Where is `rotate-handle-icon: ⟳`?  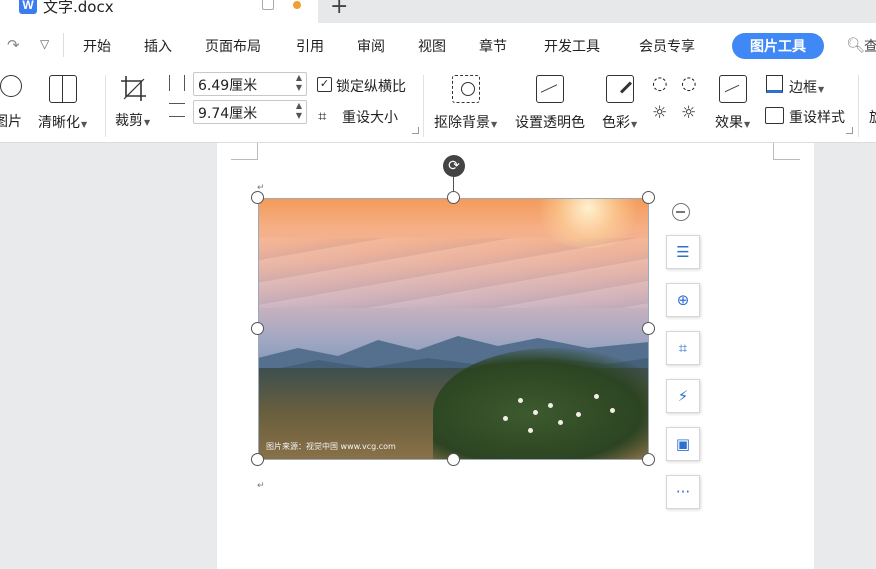
rotate-handle-icon: ⟳ is located at coordinates (454, 166).